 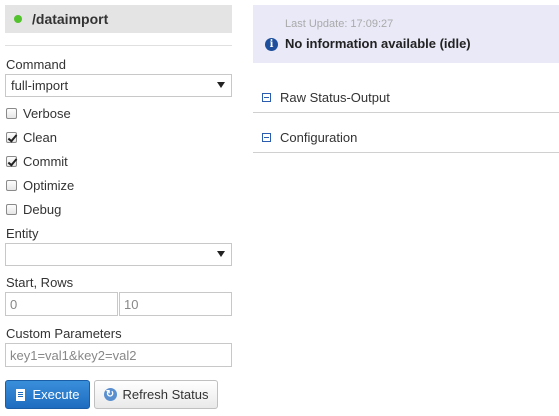 What do you see at coordinates (118, 85) in the screenshot?
I see `command-select: full-import` at bounding box center [118, 85].